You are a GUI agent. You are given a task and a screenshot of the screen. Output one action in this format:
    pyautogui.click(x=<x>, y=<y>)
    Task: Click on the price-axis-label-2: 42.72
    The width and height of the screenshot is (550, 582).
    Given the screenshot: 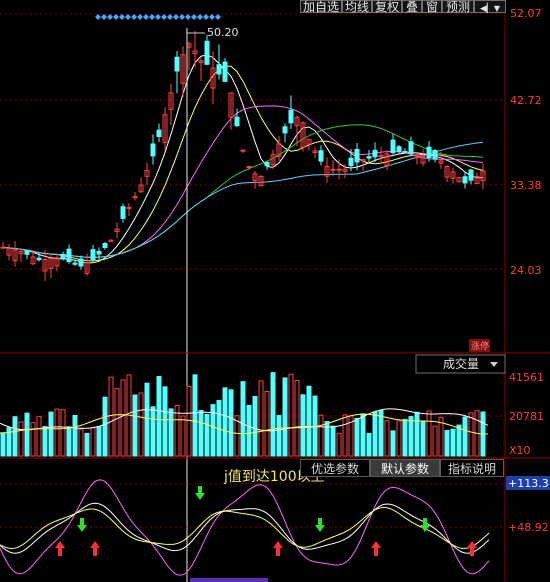 What is the action you would take?
    pyautogui.click(x=526, y=100)
    